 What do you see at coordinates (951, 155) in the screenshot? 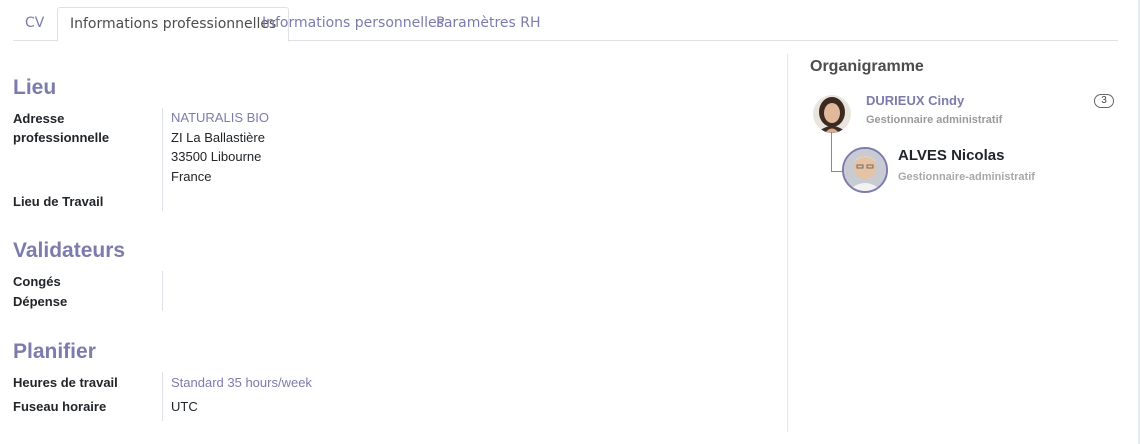
I see `employee-name: ALVES Nicolas` at bounding box center [951, 155].